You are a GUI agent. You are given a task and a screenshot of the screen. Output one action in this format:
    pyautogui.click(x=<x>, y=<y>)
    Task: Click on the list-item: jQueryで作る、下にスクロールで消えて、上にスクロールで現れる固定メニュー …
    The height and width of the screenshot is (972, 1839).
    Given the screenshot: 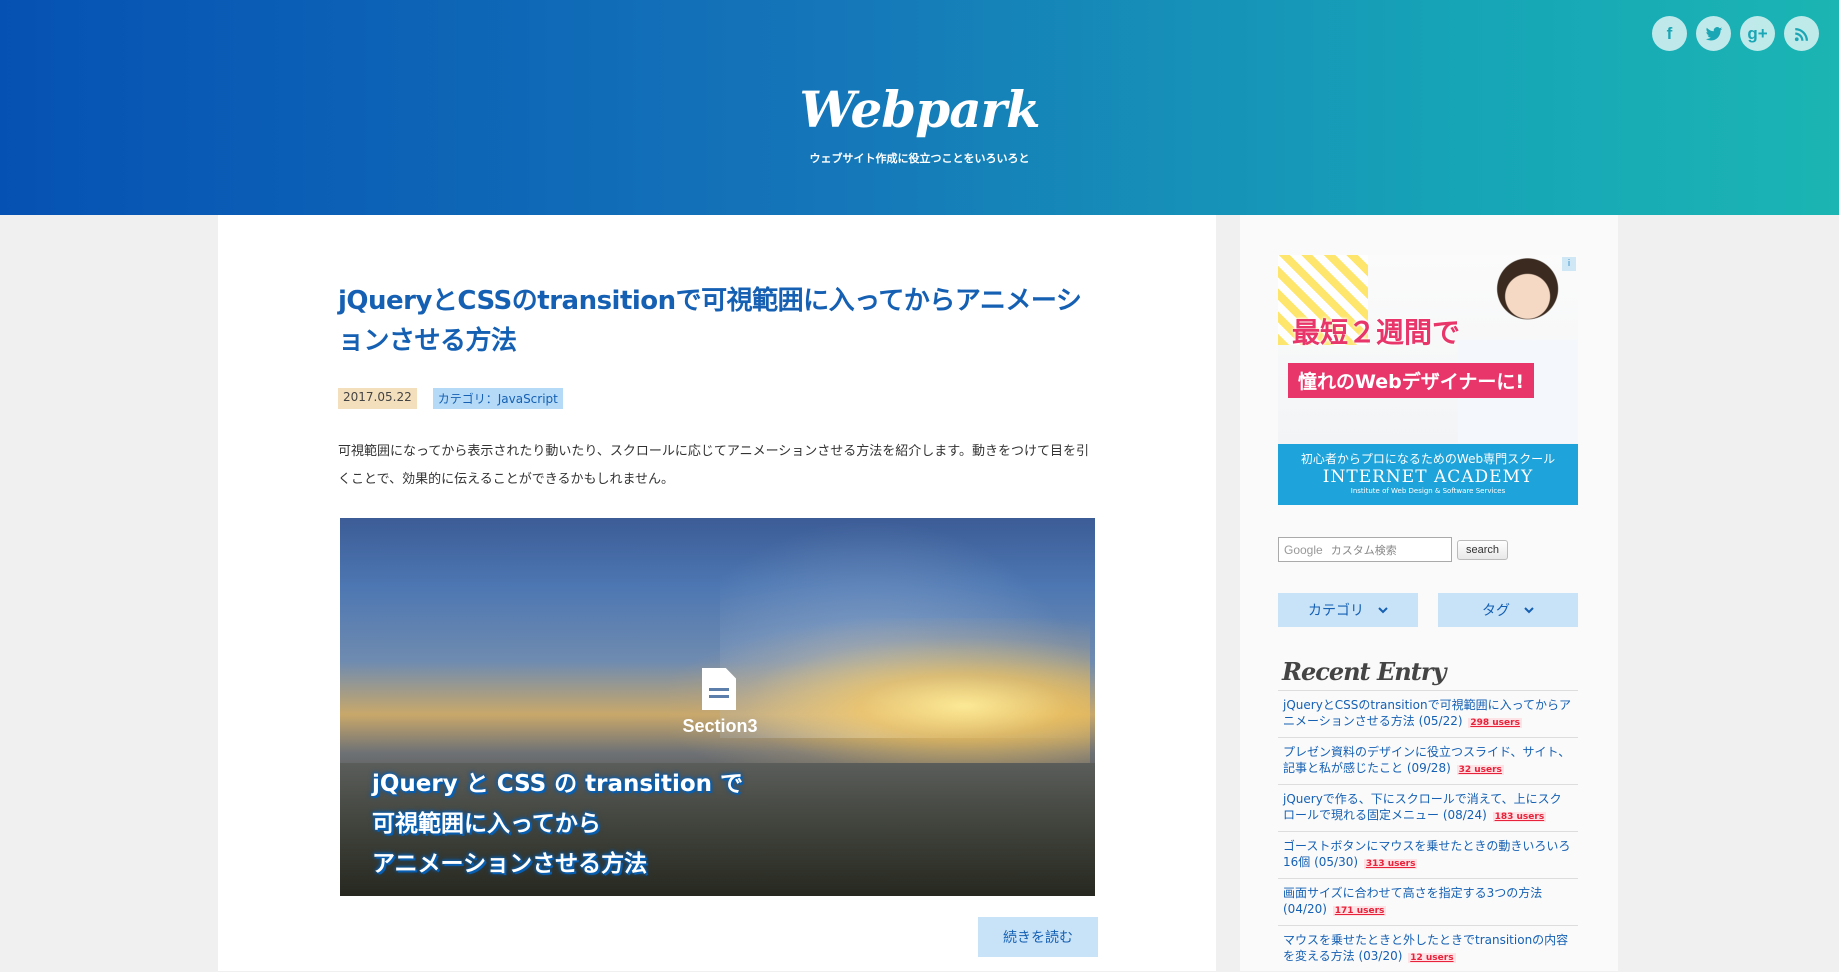 What is the action you would take?
    pyautogui.click(x=1428, y=807)
    